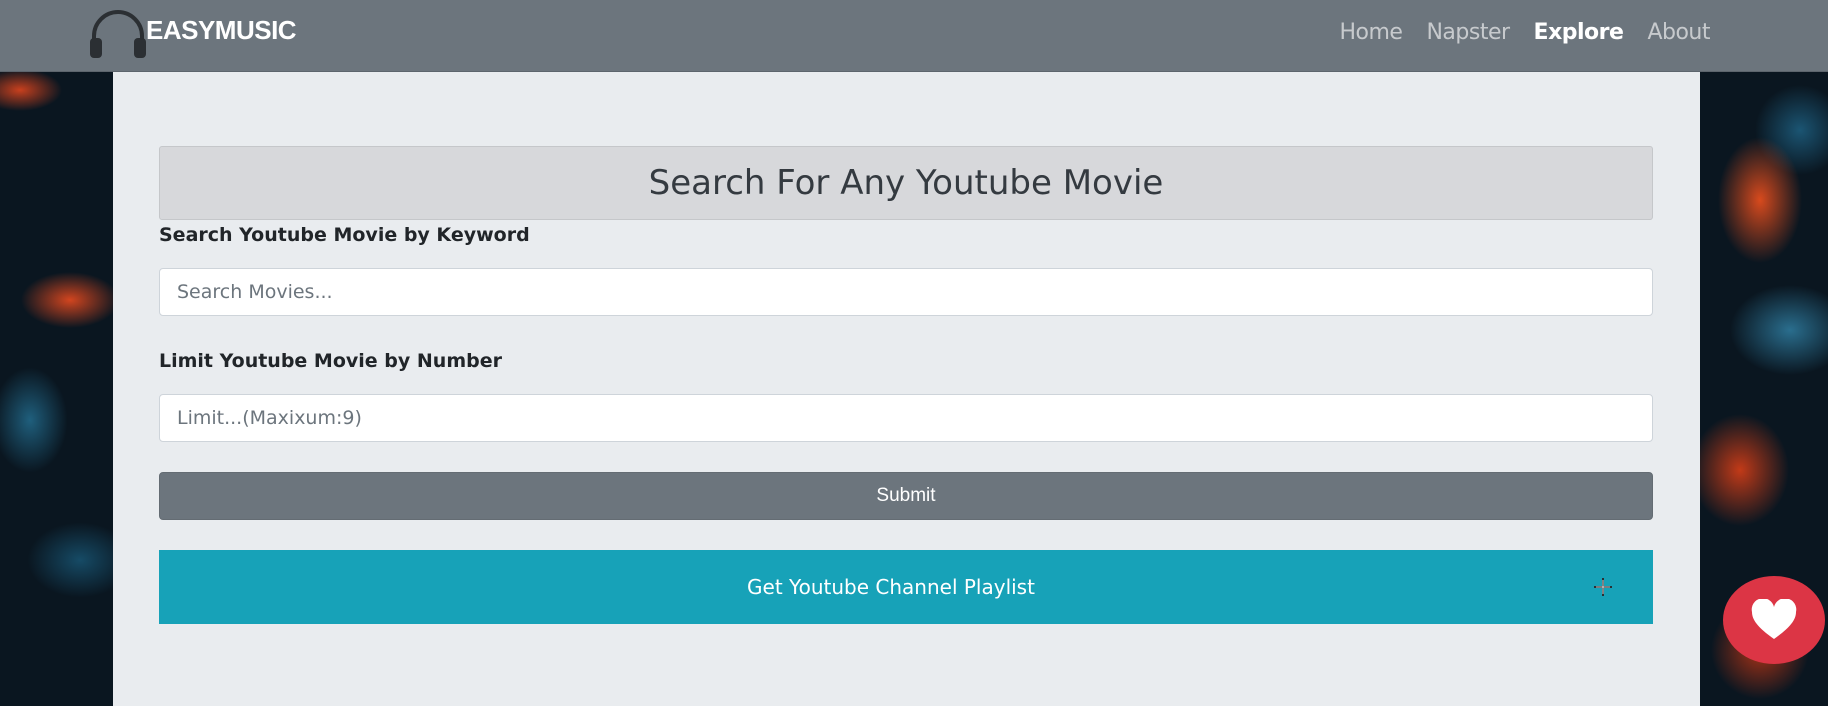 The image size is (1828, 706). Describe the element at coordinates (344, 235) in the screenshot. I see `keyword-label: Search Youtube Movie by Keyword` at that location.